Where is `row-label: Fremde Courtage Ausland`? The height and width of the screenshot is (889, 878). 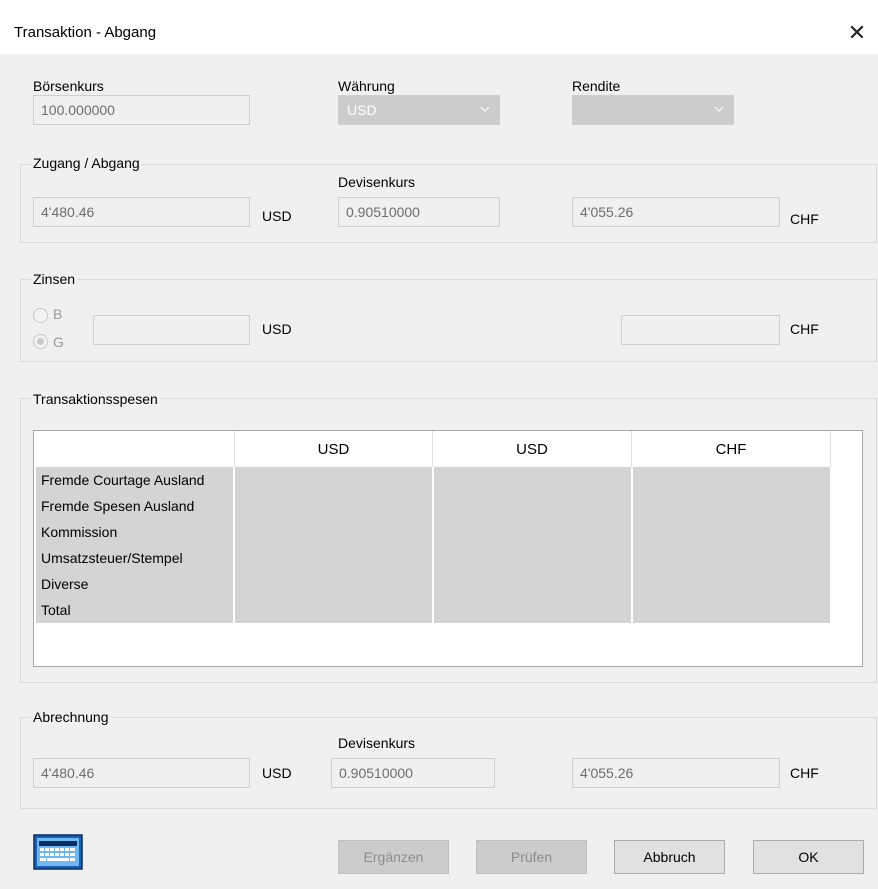
row-label: Fremde Courtage Ausland is located at coordinates (134, 480).